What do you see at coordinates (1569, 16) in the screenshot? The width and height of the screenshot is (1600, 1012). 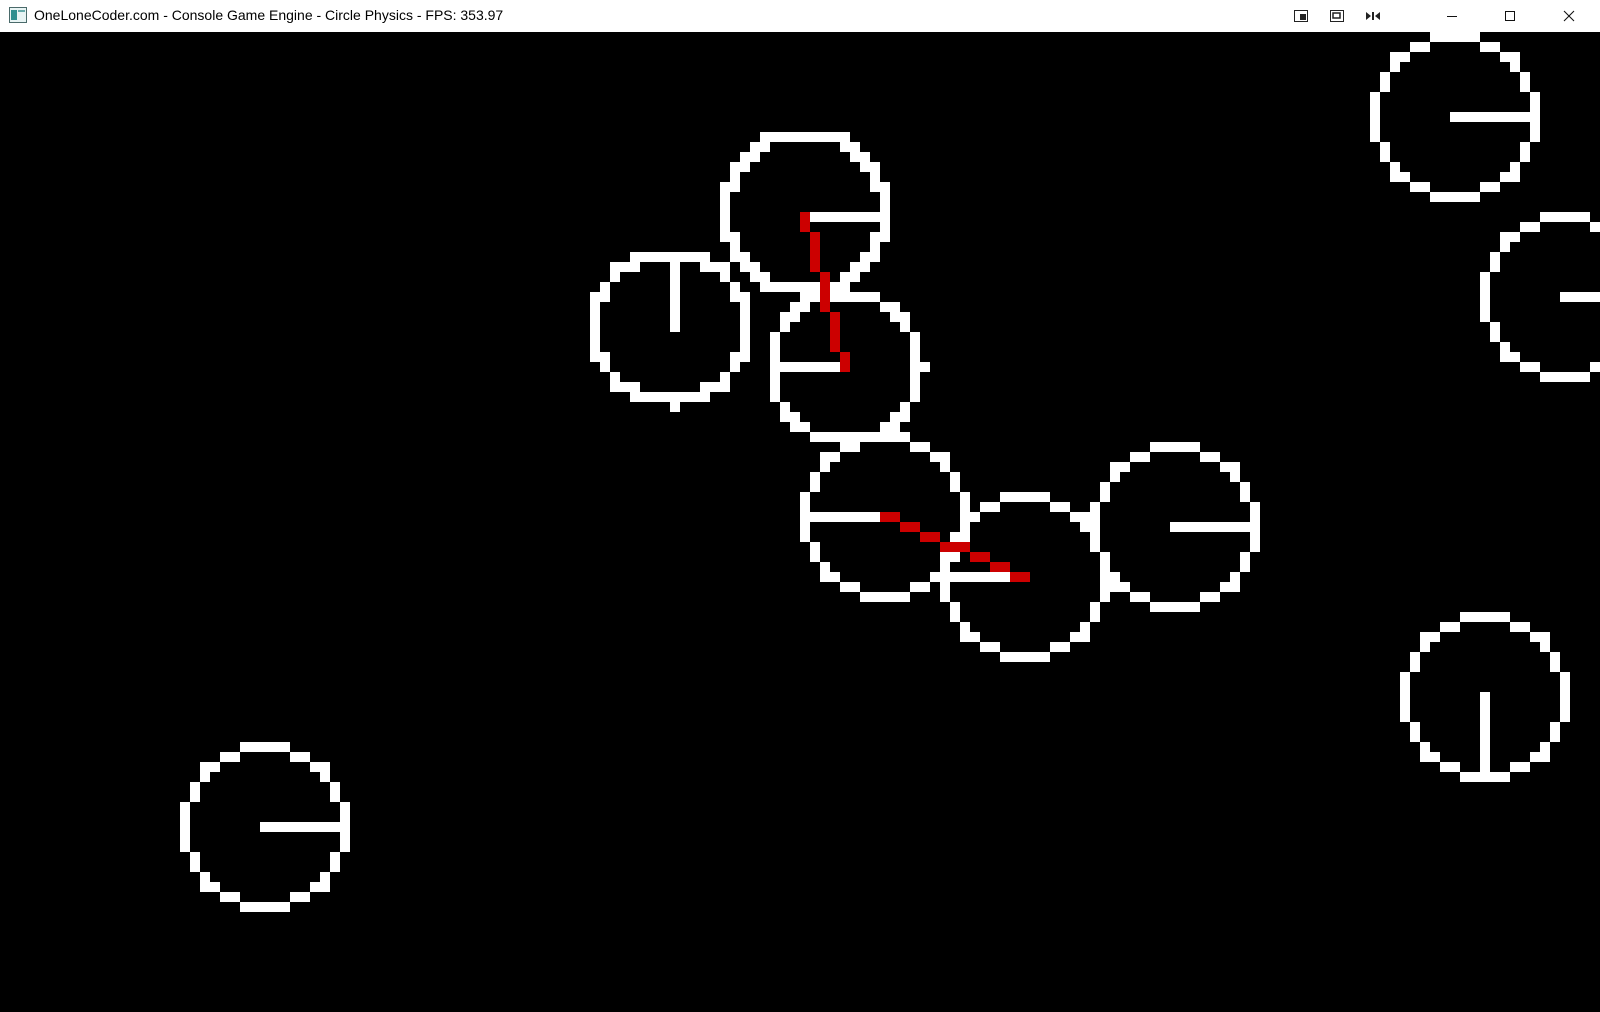 I see `close-button` at bounding box center [1569, 16].